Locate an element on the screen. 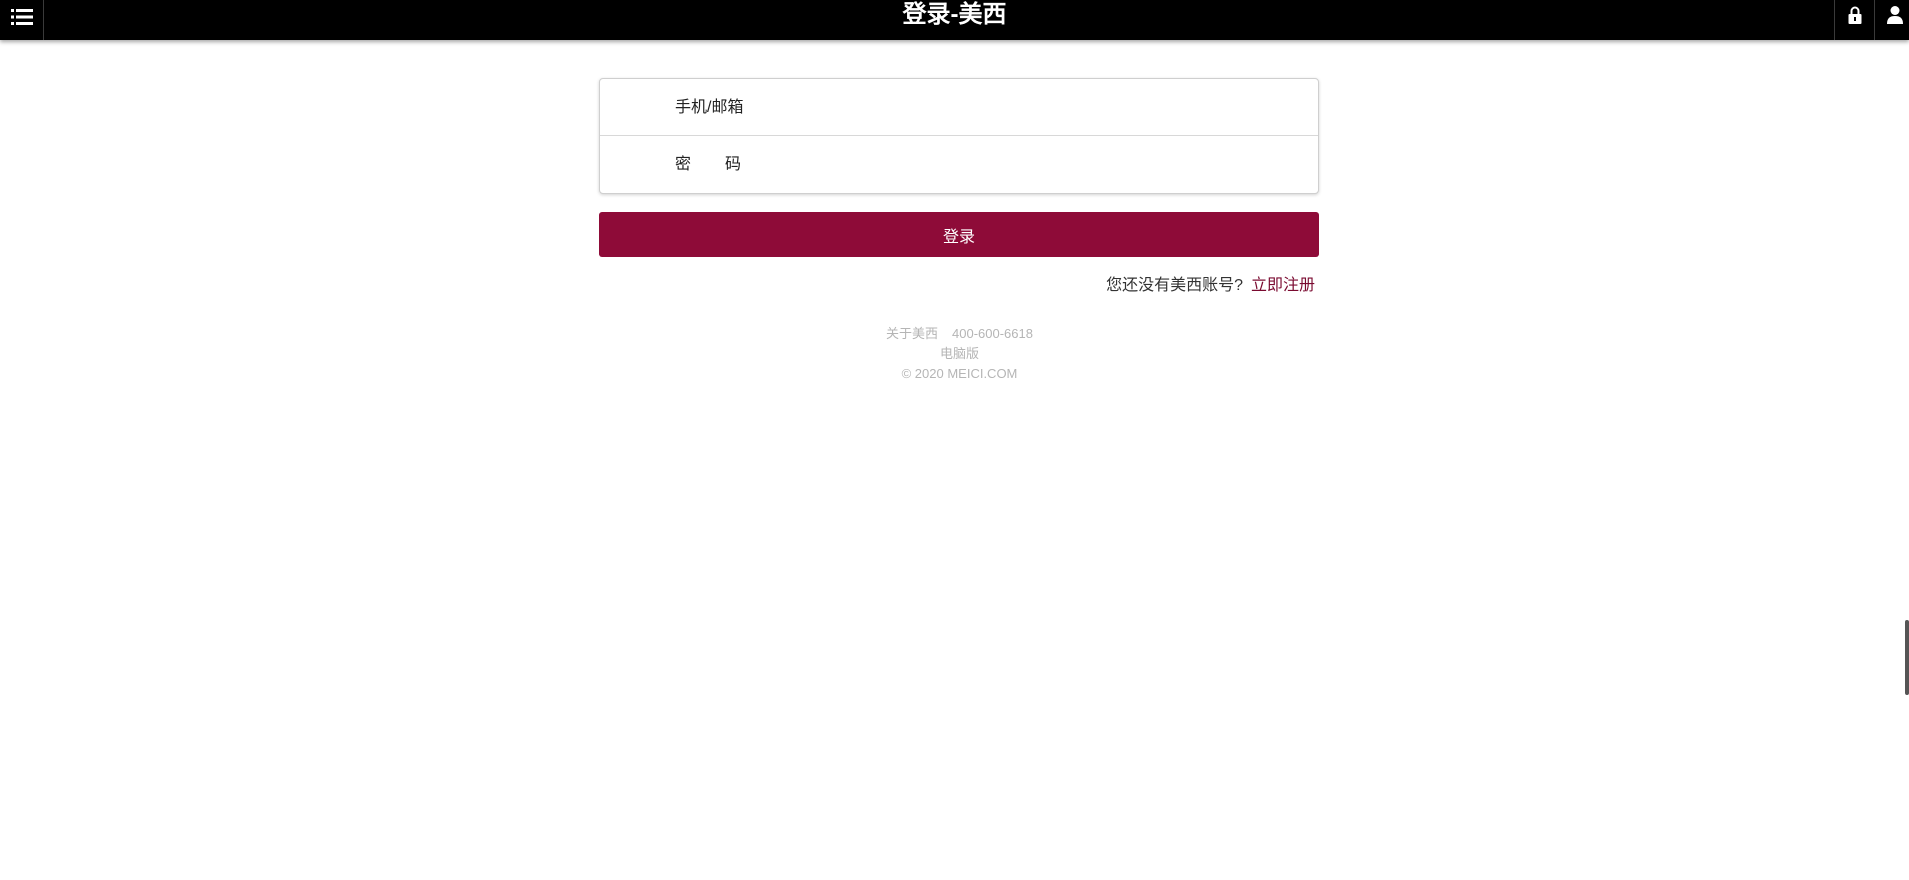  login-form: 手机/邮箱 密码 is located at coordinates (959, 136).